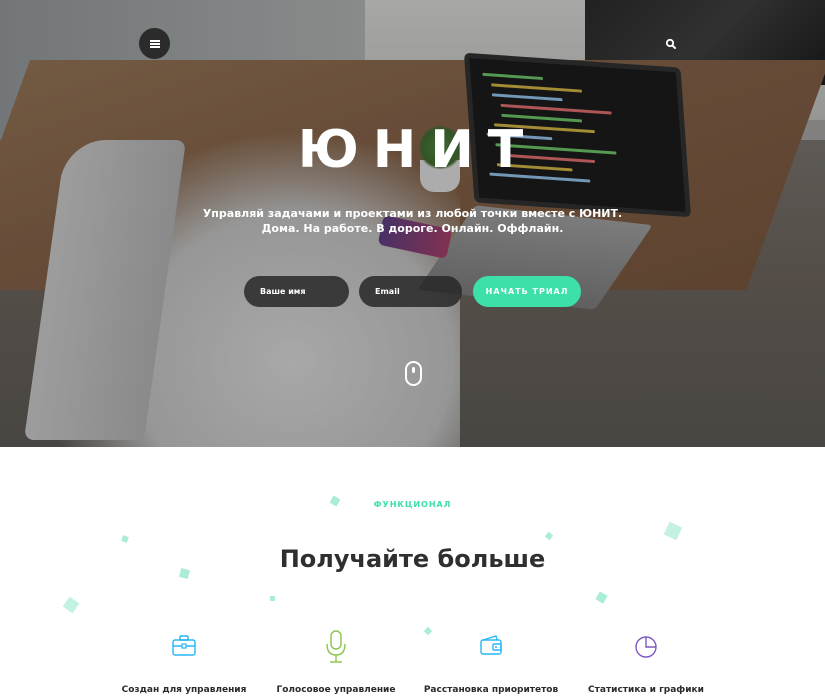 The image size is (825, 697). I want to click on mouse-scroll-icon, so click(413, 370).